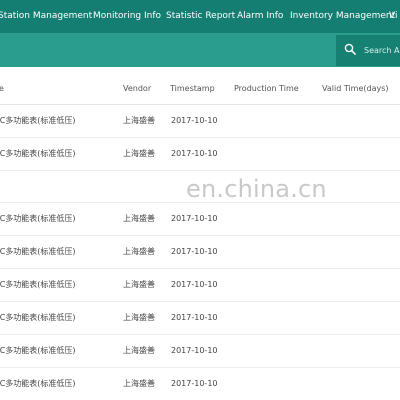 This screenshot has width=400, height=400. I want to click on nav-item-alarm-info: Alarm Info, so click(260, 16).